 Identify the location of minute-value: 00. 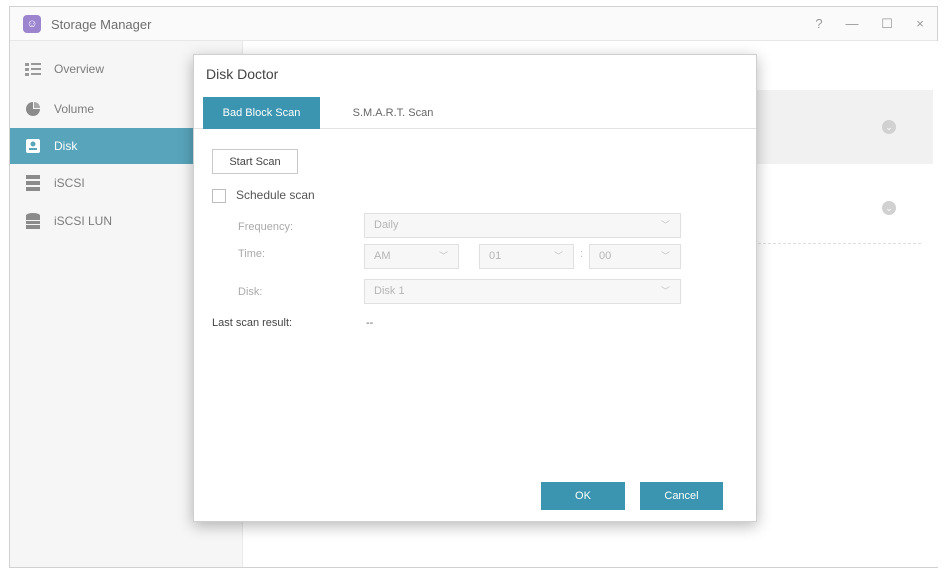
(605, 256).